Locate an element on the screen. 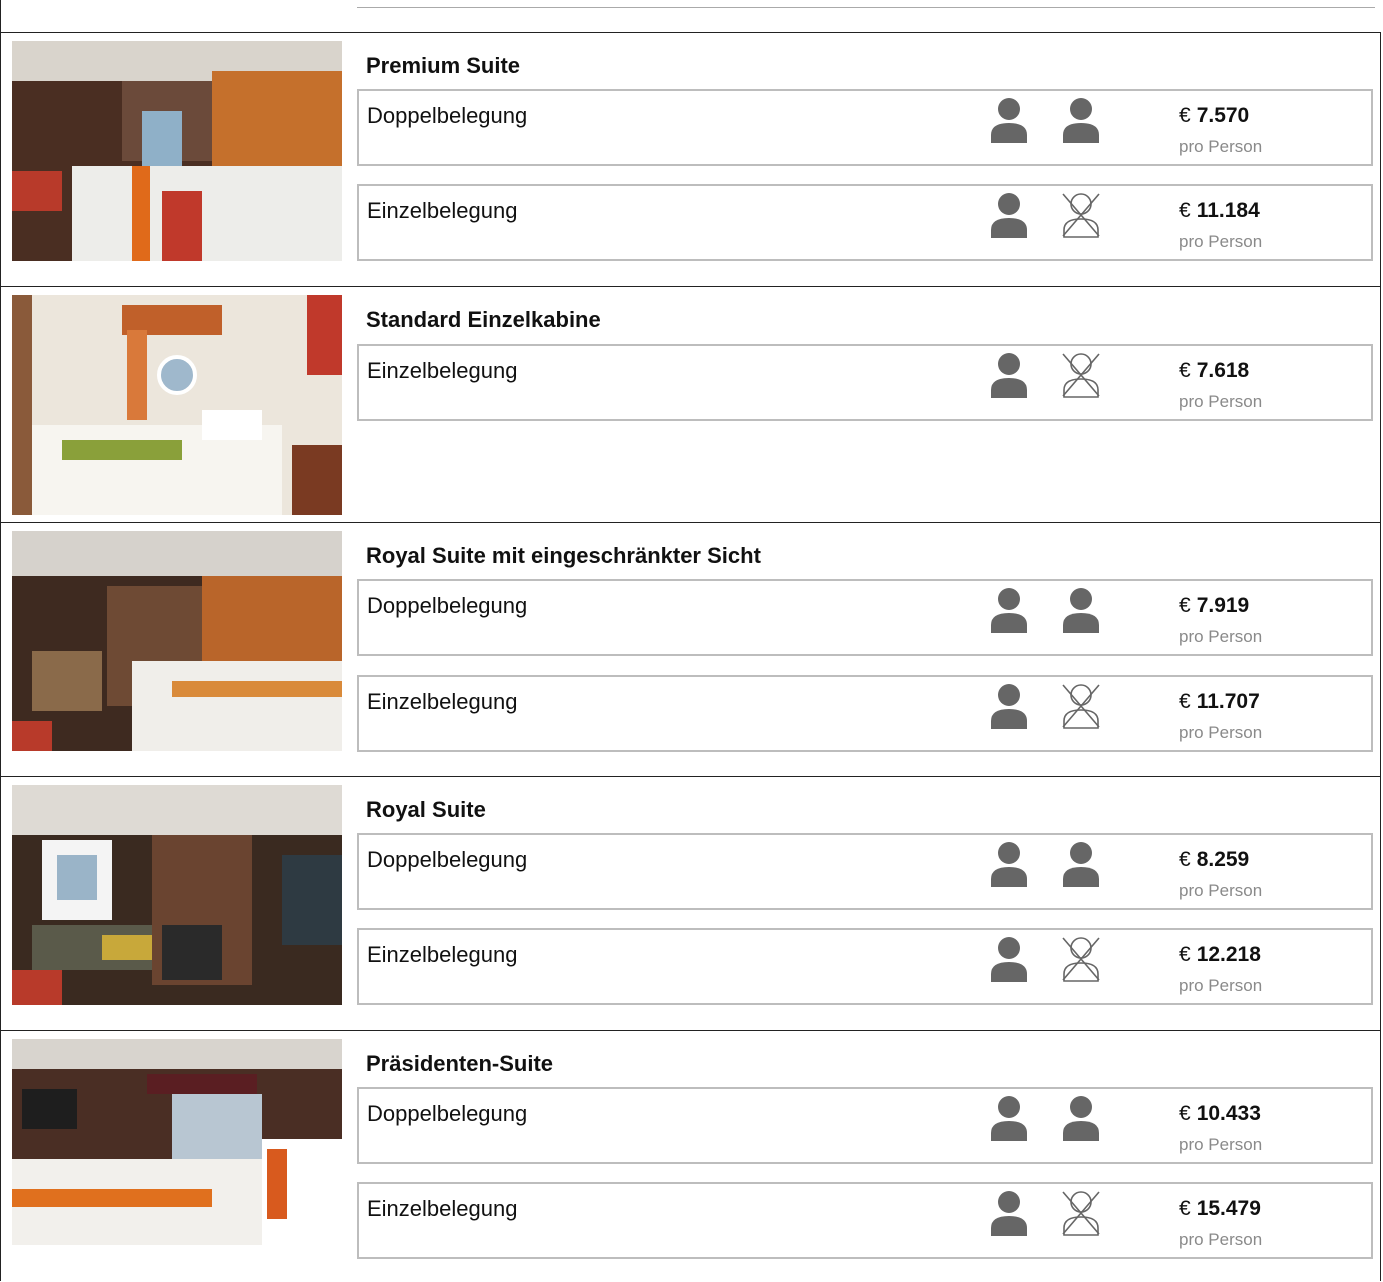  price-amount: 7.919 is located at coordinates (1223, 605).